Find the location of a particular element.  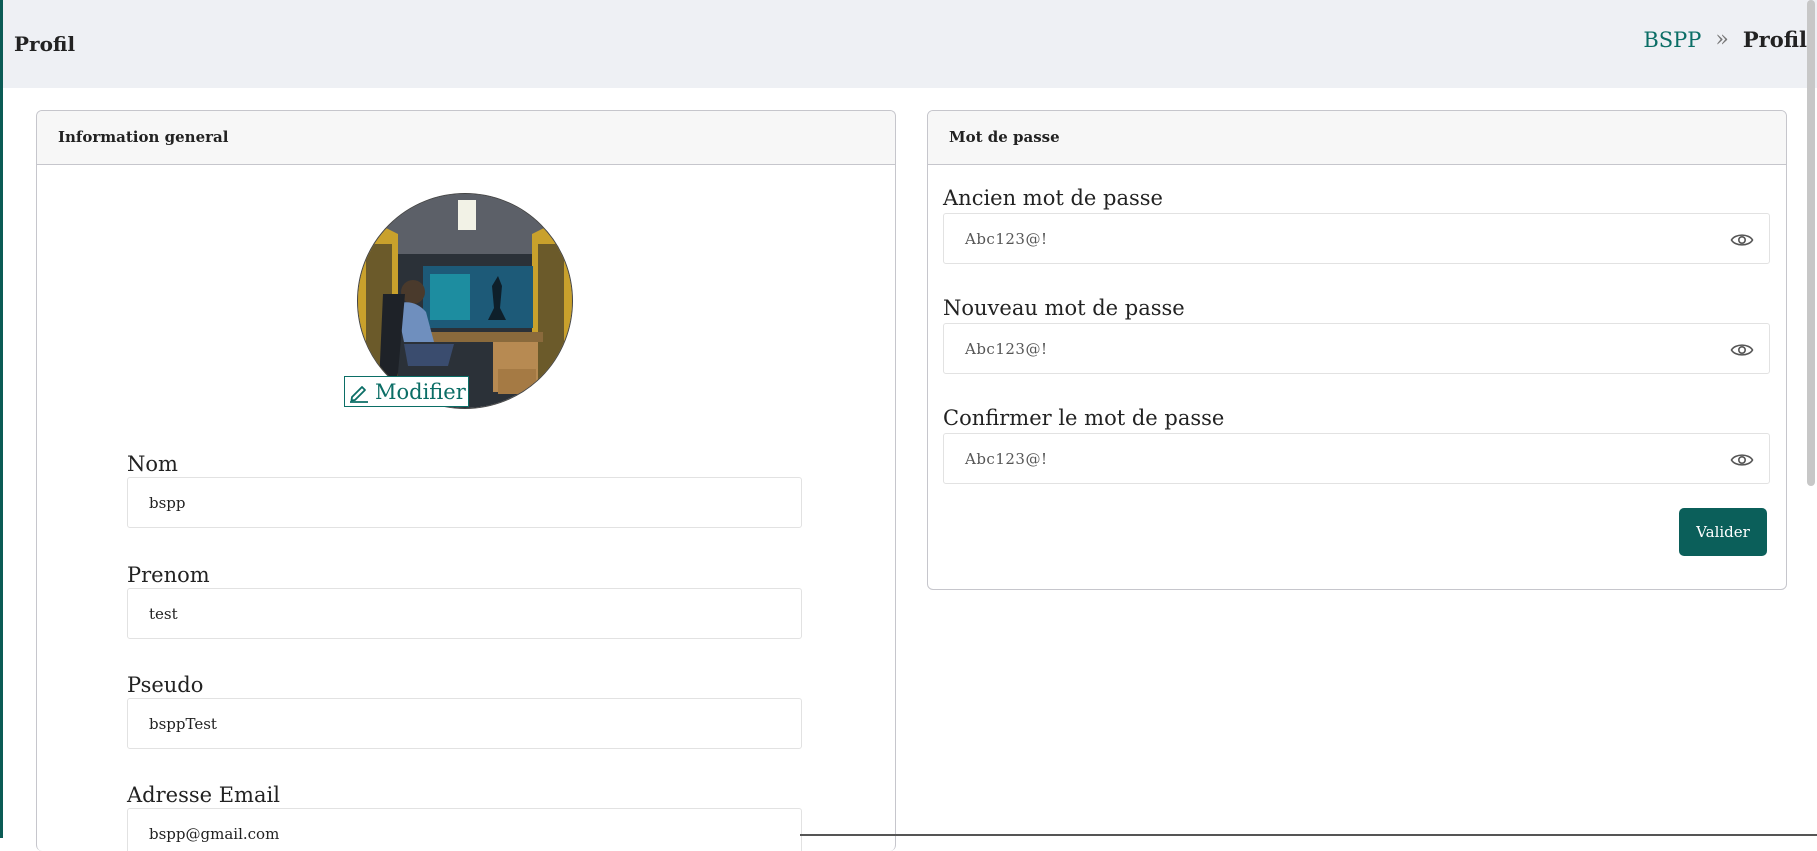

double-chevron-icon: » is located at coordinates (1722, 39).